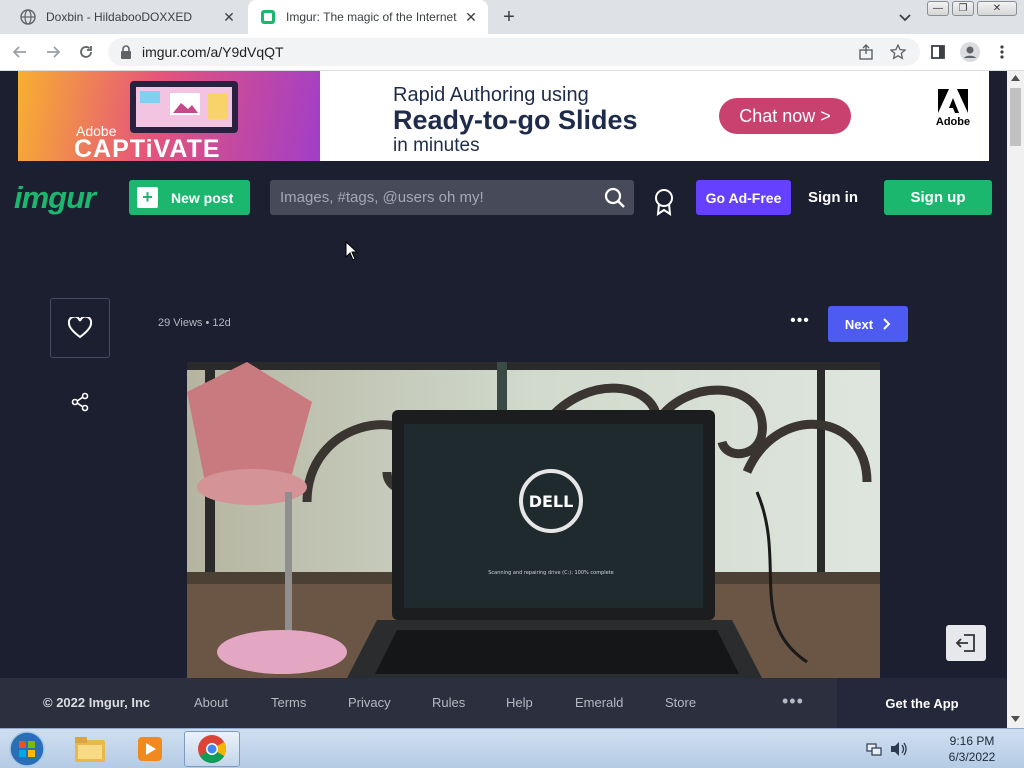  Describe the element at coordinates (615, 198) in the screenshot. I see `search-icon` at that location.